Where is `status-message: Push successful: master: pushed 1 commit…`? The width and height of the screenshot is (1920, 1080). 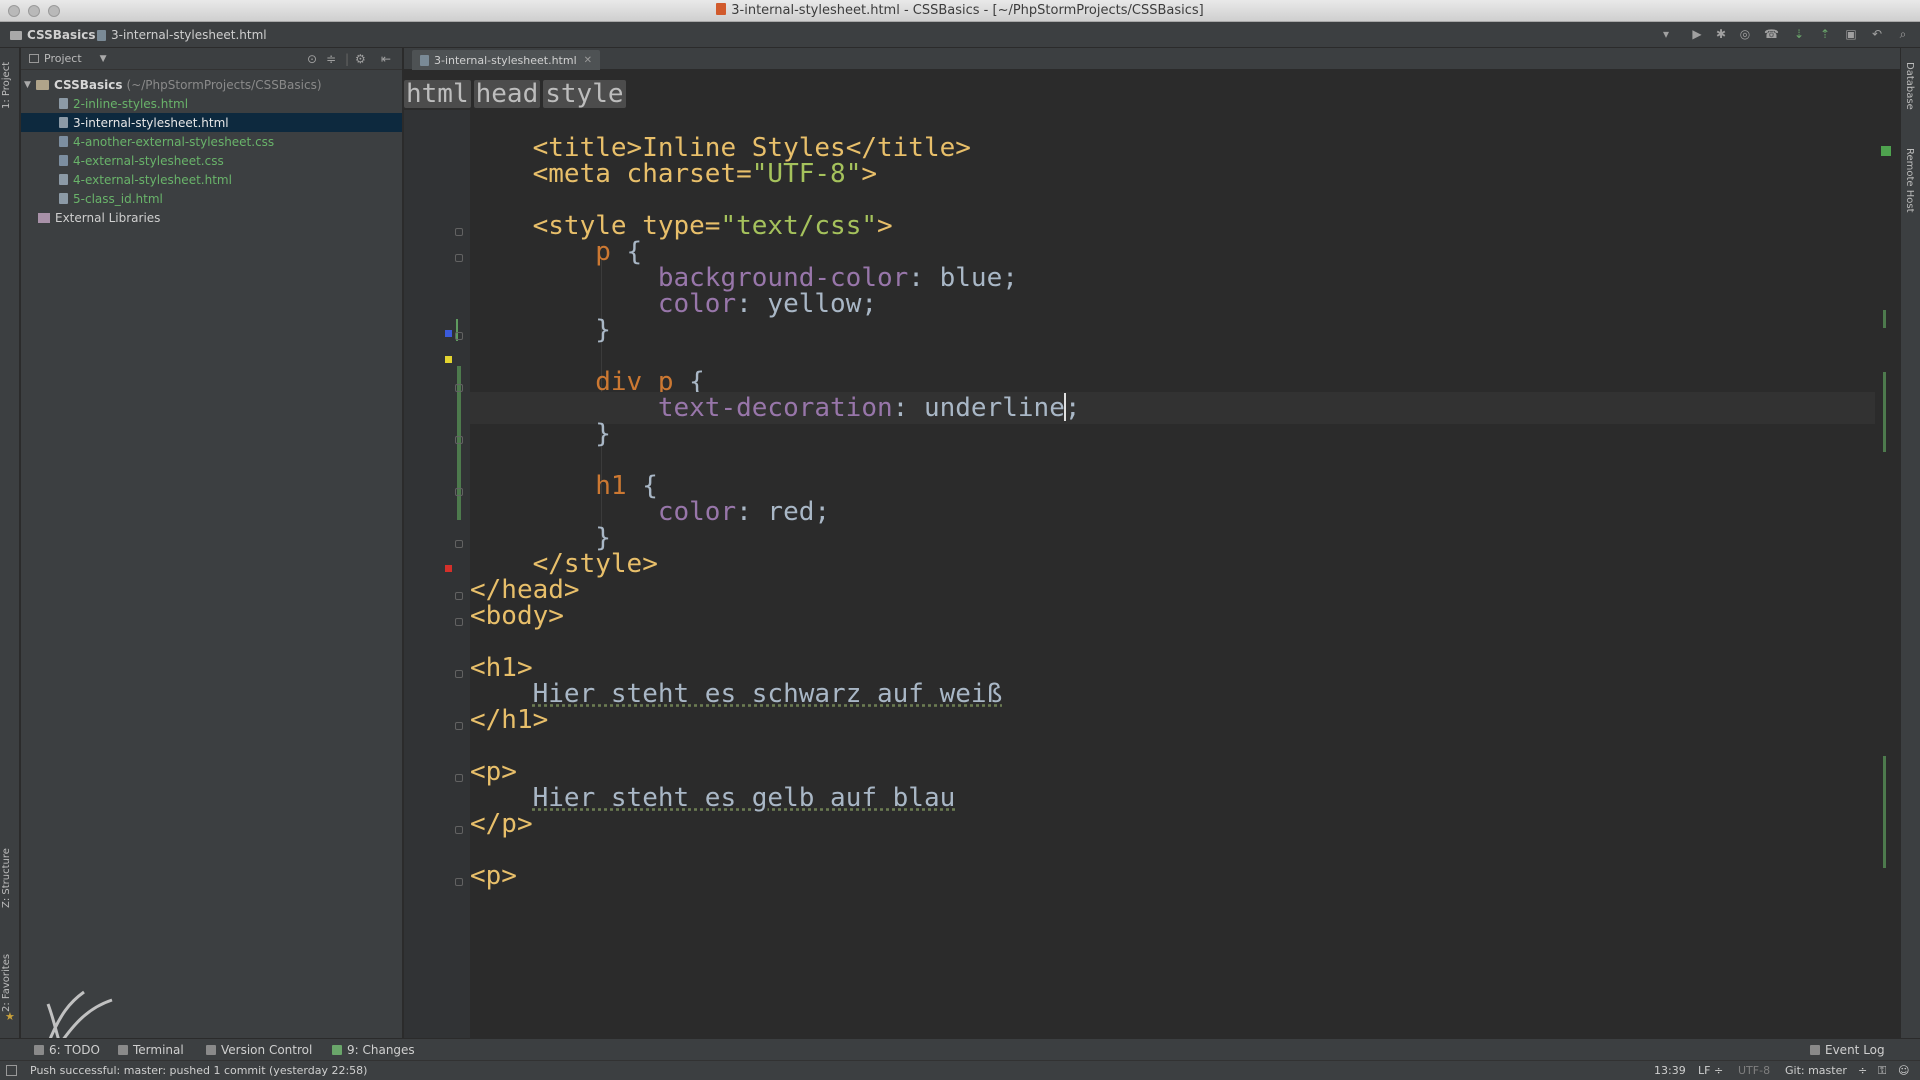
status-message: Push successful: master: pushed 1 commit… is located at coordinates (198, 1070).